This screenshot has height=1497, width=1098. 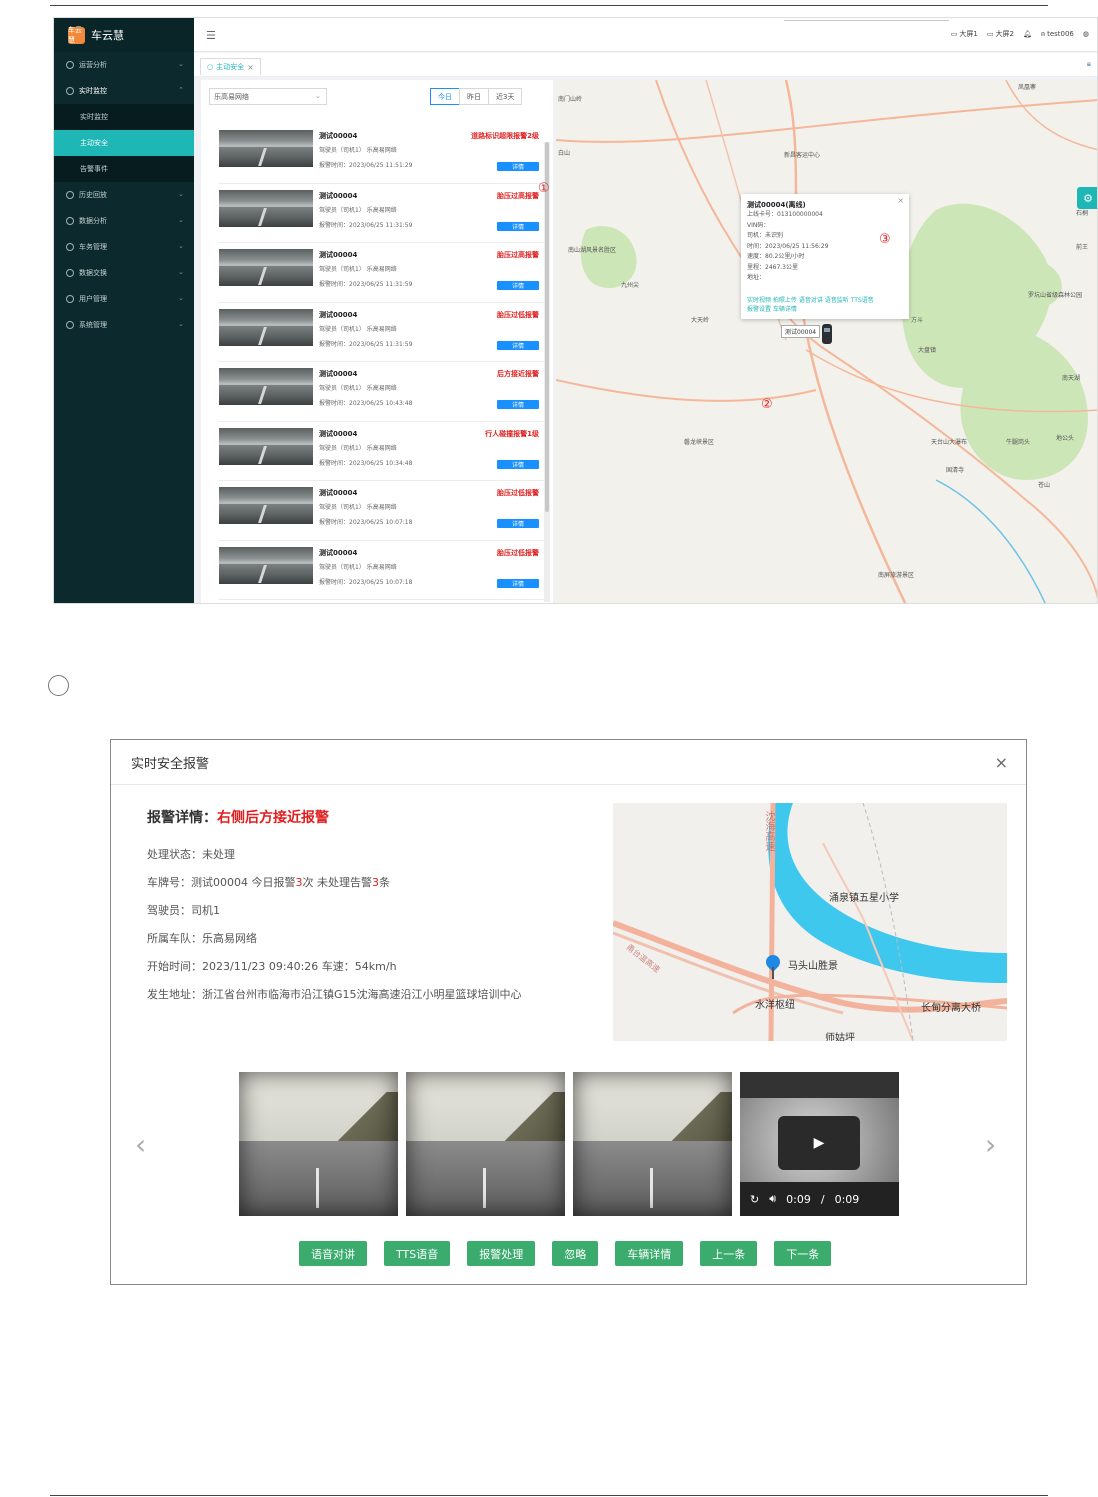 What do you see at coordinates (810, 922) in the screenshot?
I see `alarm-location-map: 沈海高速 涌泉镇五星小学 马头山胜景 水洋枢纽 长甸分离大桥 师姑坪 甬台温高速` at bounding box center [810, 922].